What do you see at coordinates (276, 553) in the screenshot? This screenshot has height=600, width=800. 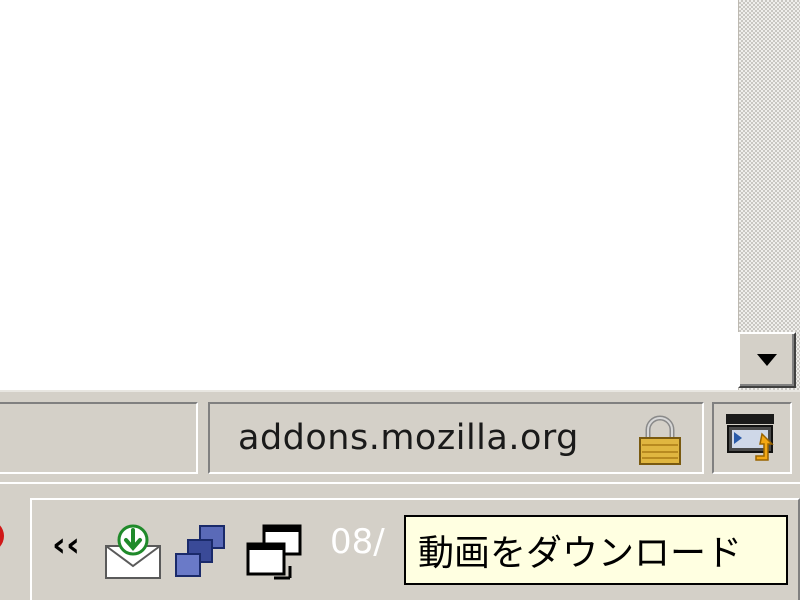 I see `windows-icon` at bounding box center [276, 553].